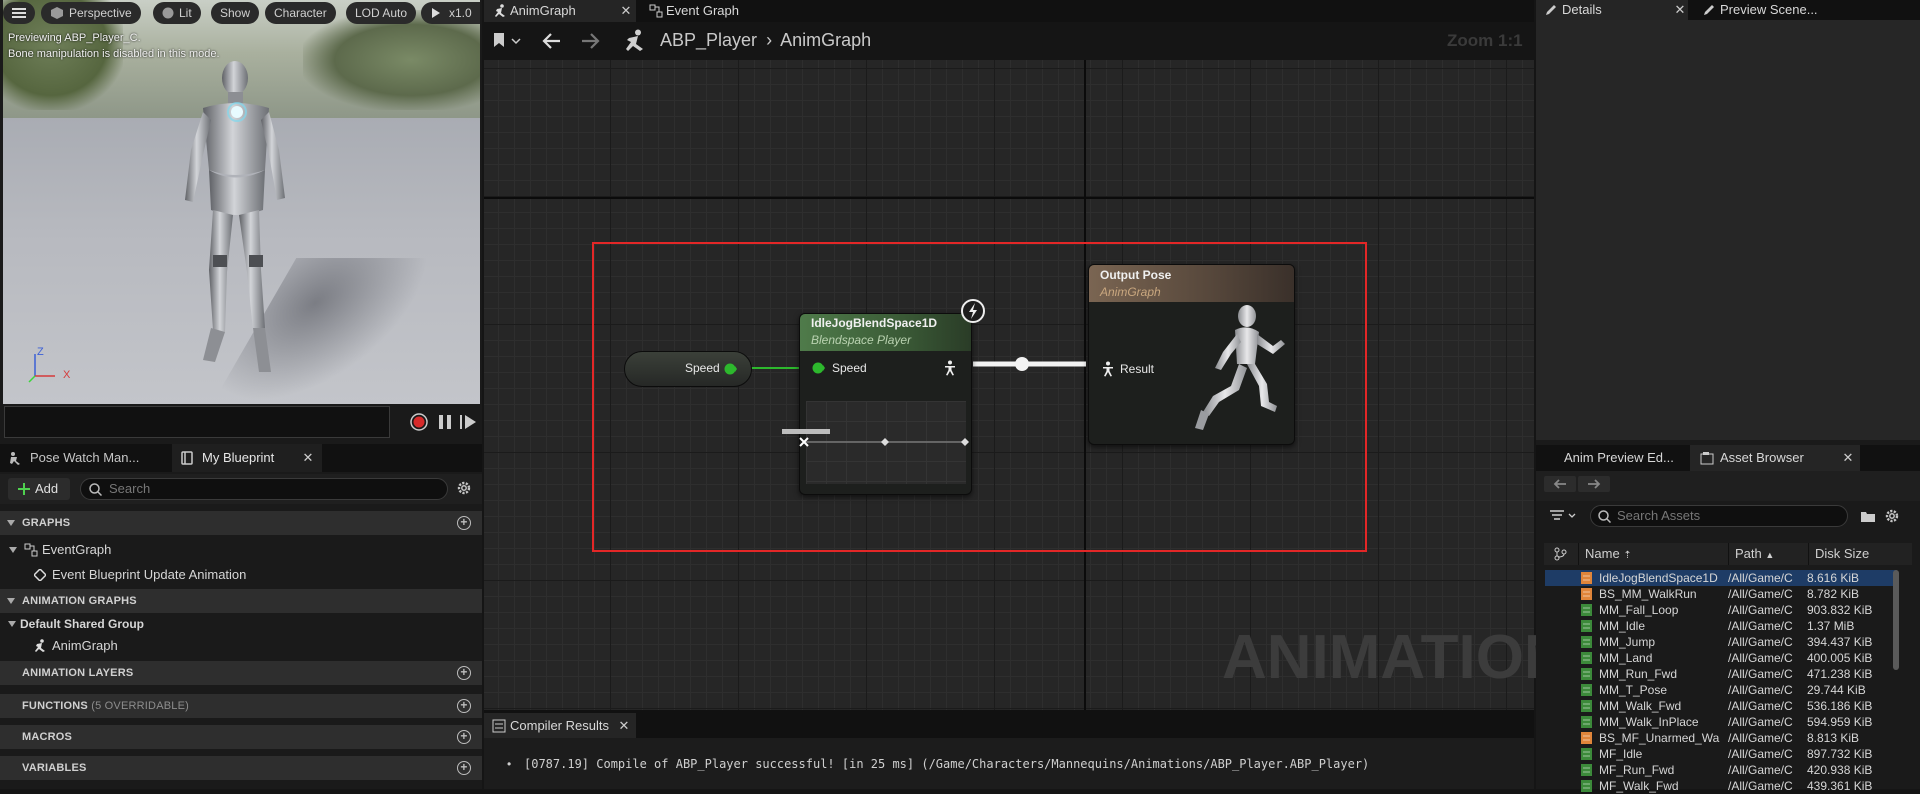 The width and height of the screenshot is (1920, 794). I want to click on hamburger-icon, so click(19, 13).